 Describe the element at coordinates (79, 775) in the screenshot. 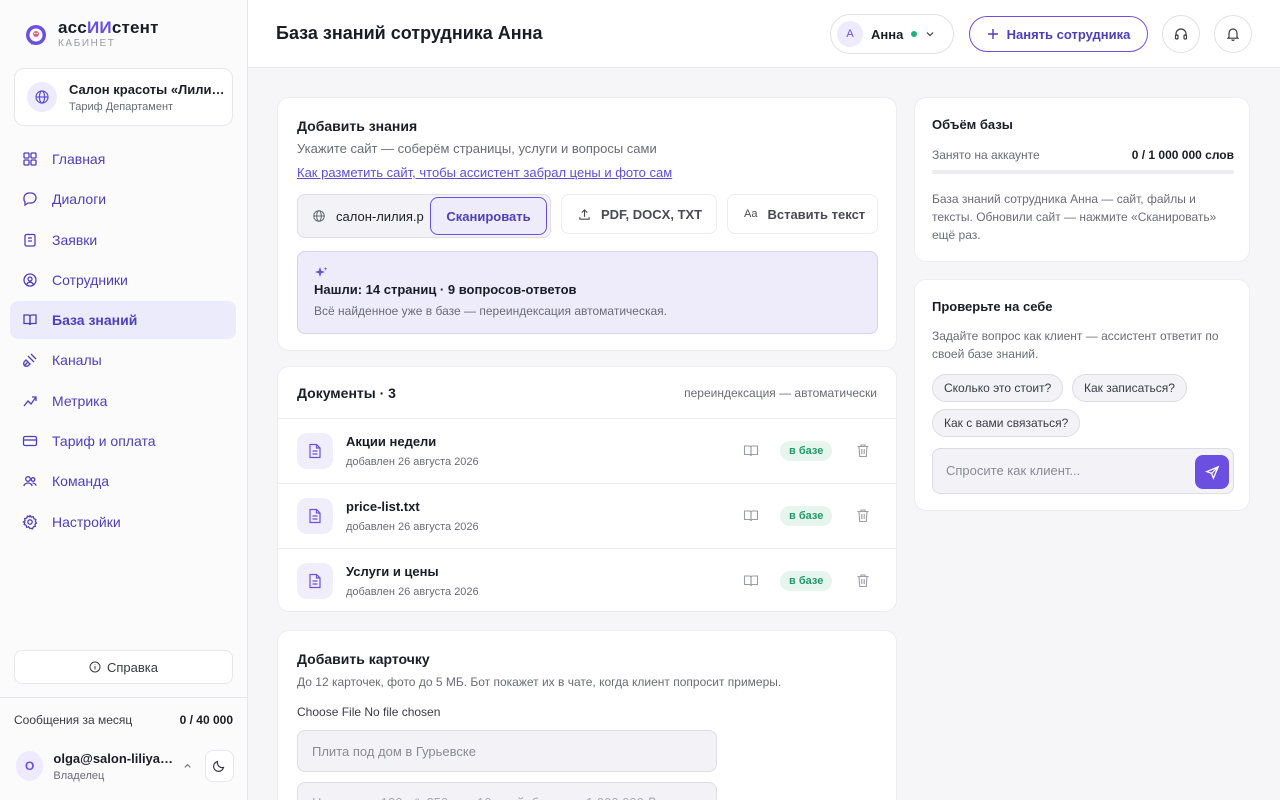

I see `user-role: Владелец` at that location.